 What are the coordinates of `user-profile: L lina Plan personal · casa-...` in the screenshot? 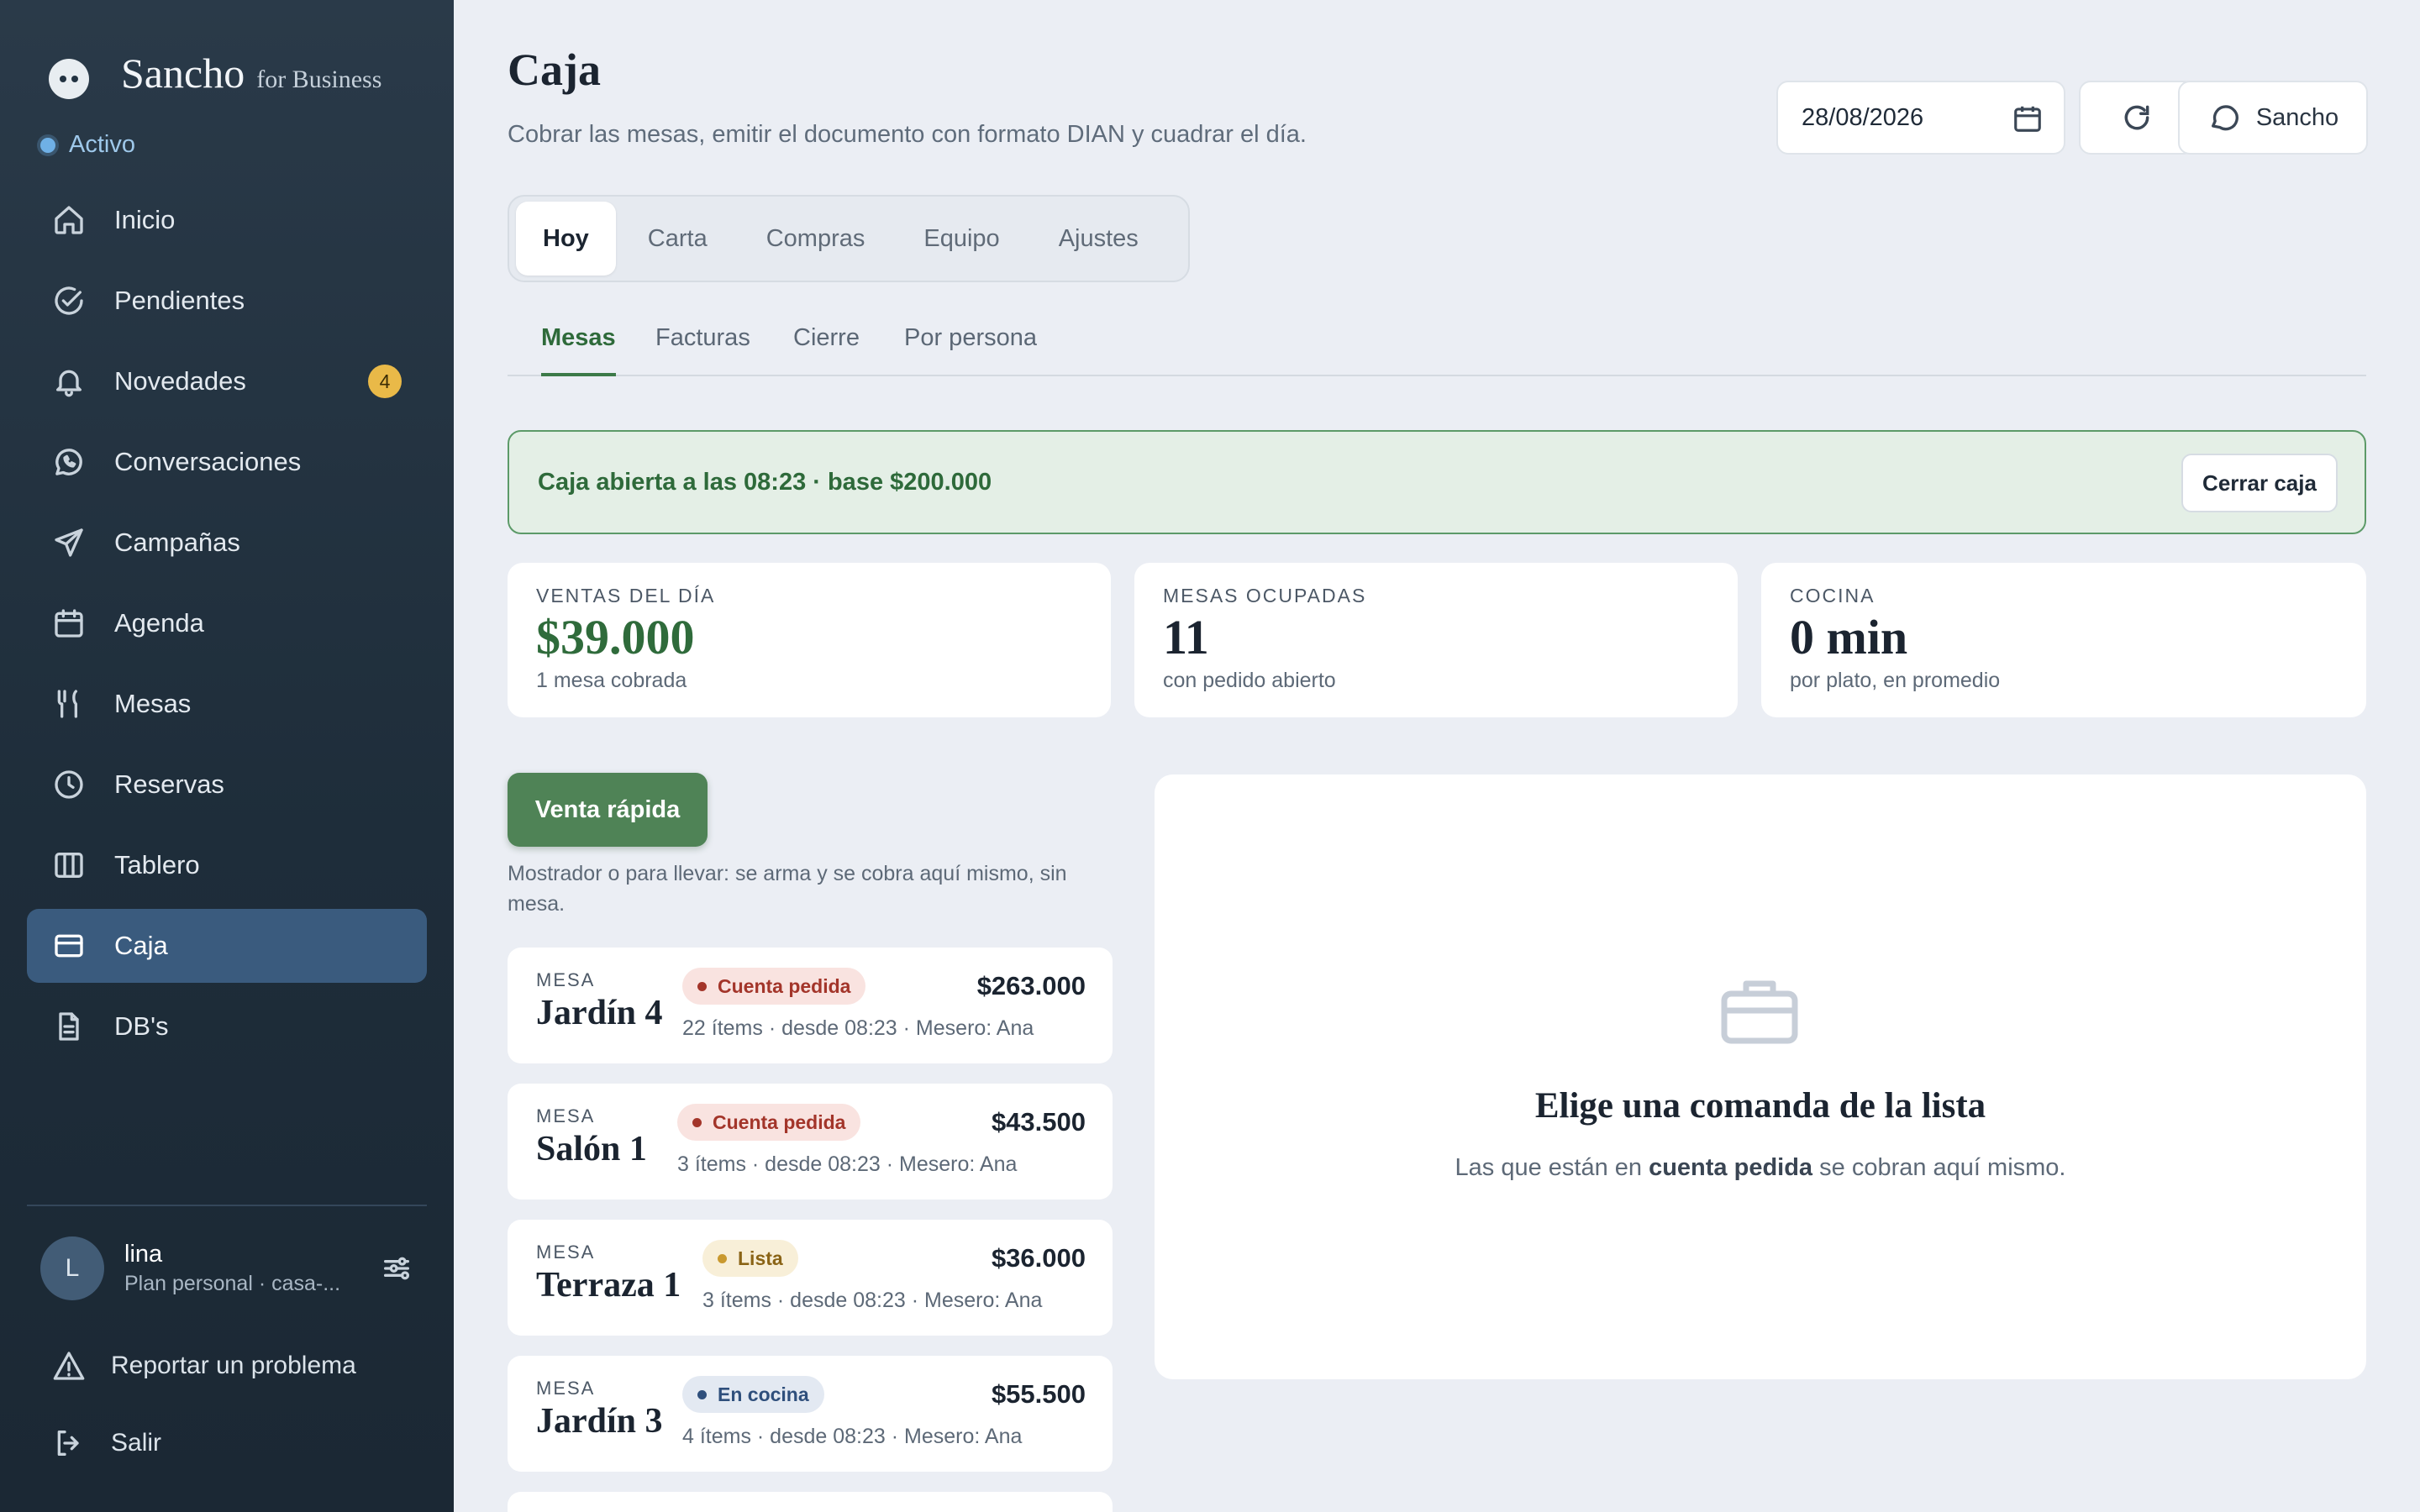 It's located at (226, 1268).